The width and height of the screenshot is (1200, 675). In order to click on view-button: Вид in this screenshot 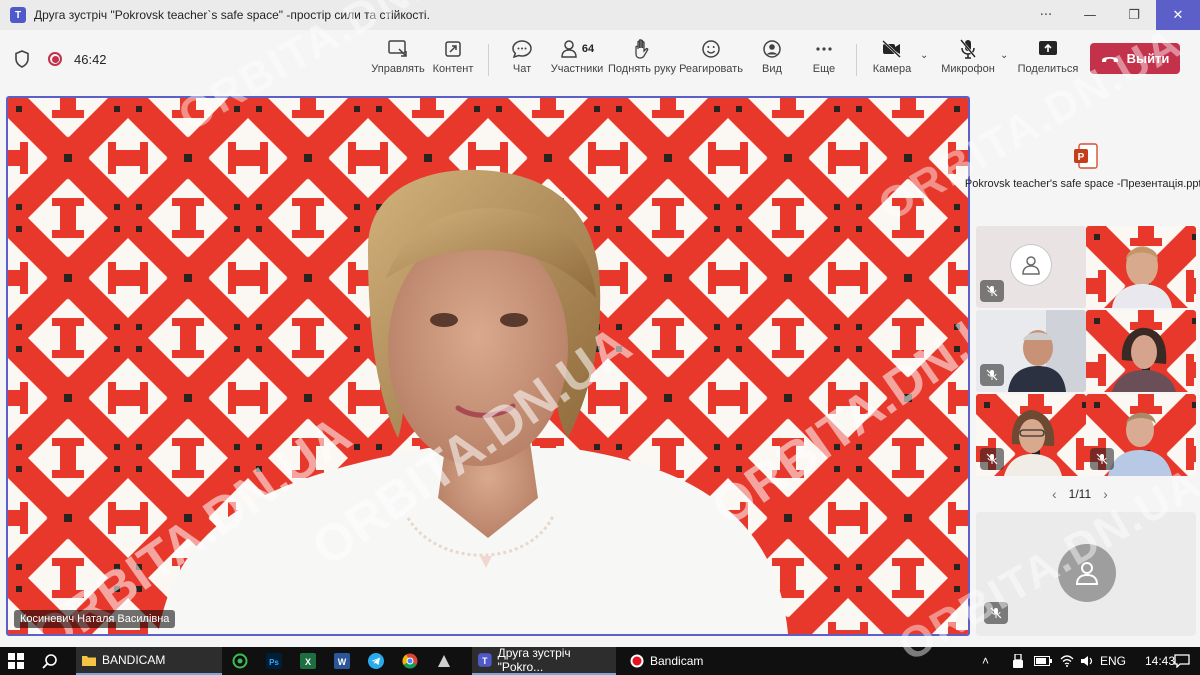, I will do `click(772, 60)`.